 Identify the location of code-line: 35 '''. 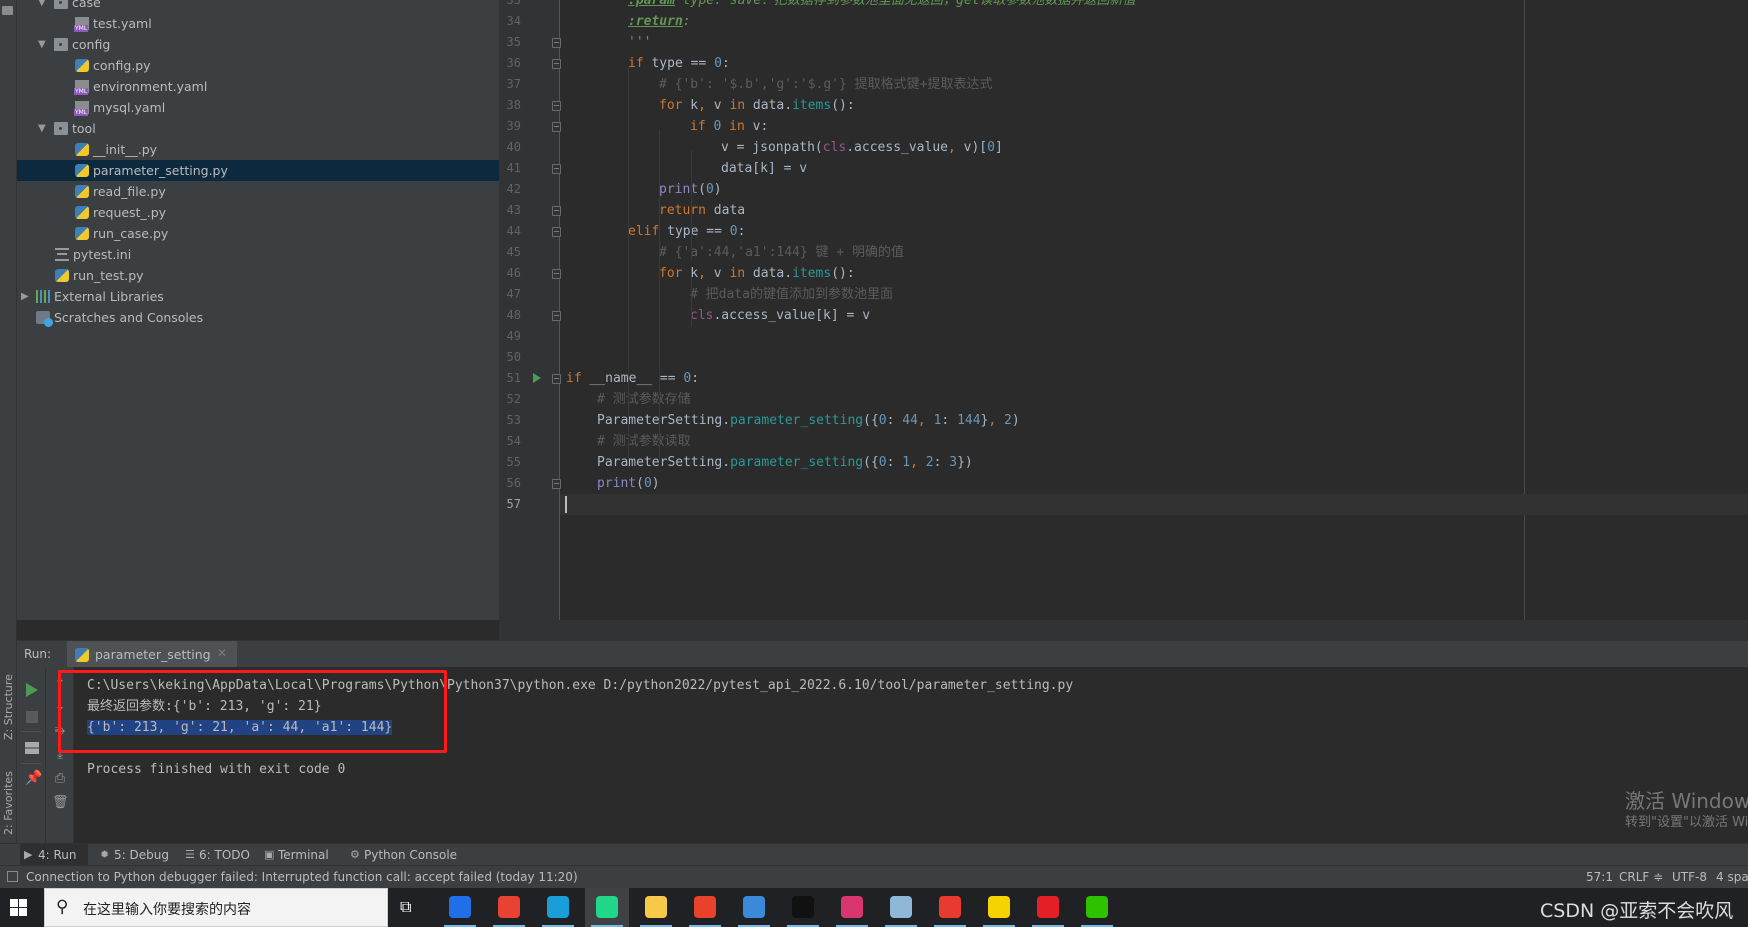
(1123, 42).